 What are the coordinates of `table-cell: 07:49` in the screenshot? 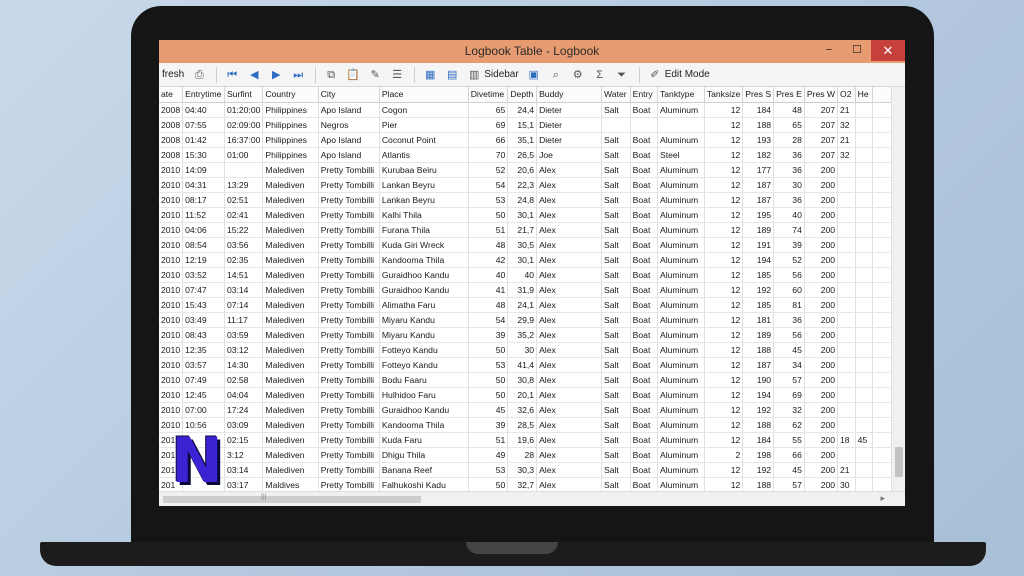 It's located at (203, 380).